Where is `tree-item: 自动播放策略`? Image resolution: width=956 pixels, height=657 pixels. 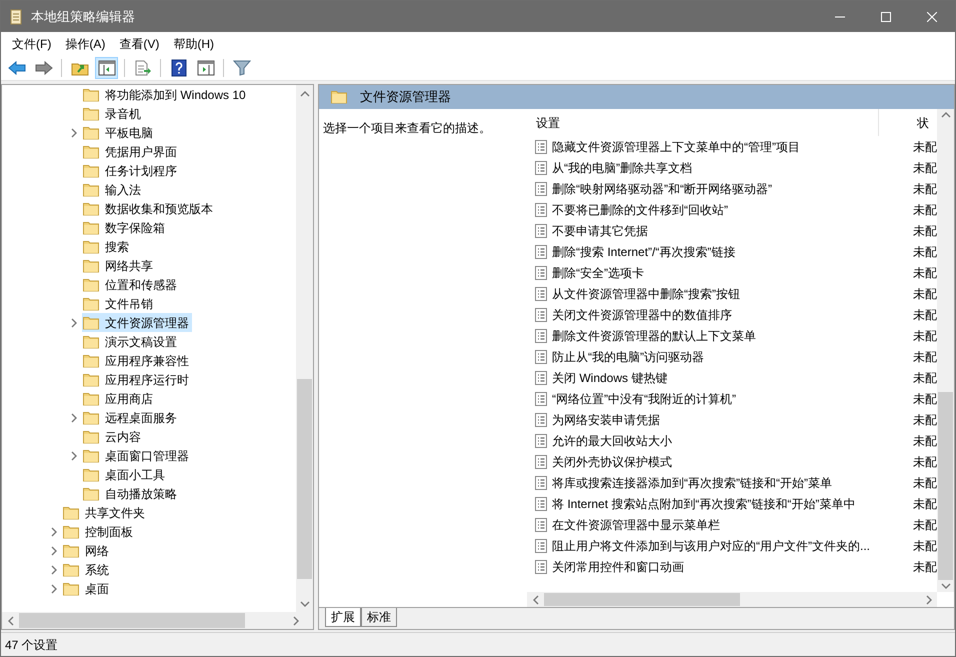 tree-item: 自动播放策略 is located at coordinates (131, 493).